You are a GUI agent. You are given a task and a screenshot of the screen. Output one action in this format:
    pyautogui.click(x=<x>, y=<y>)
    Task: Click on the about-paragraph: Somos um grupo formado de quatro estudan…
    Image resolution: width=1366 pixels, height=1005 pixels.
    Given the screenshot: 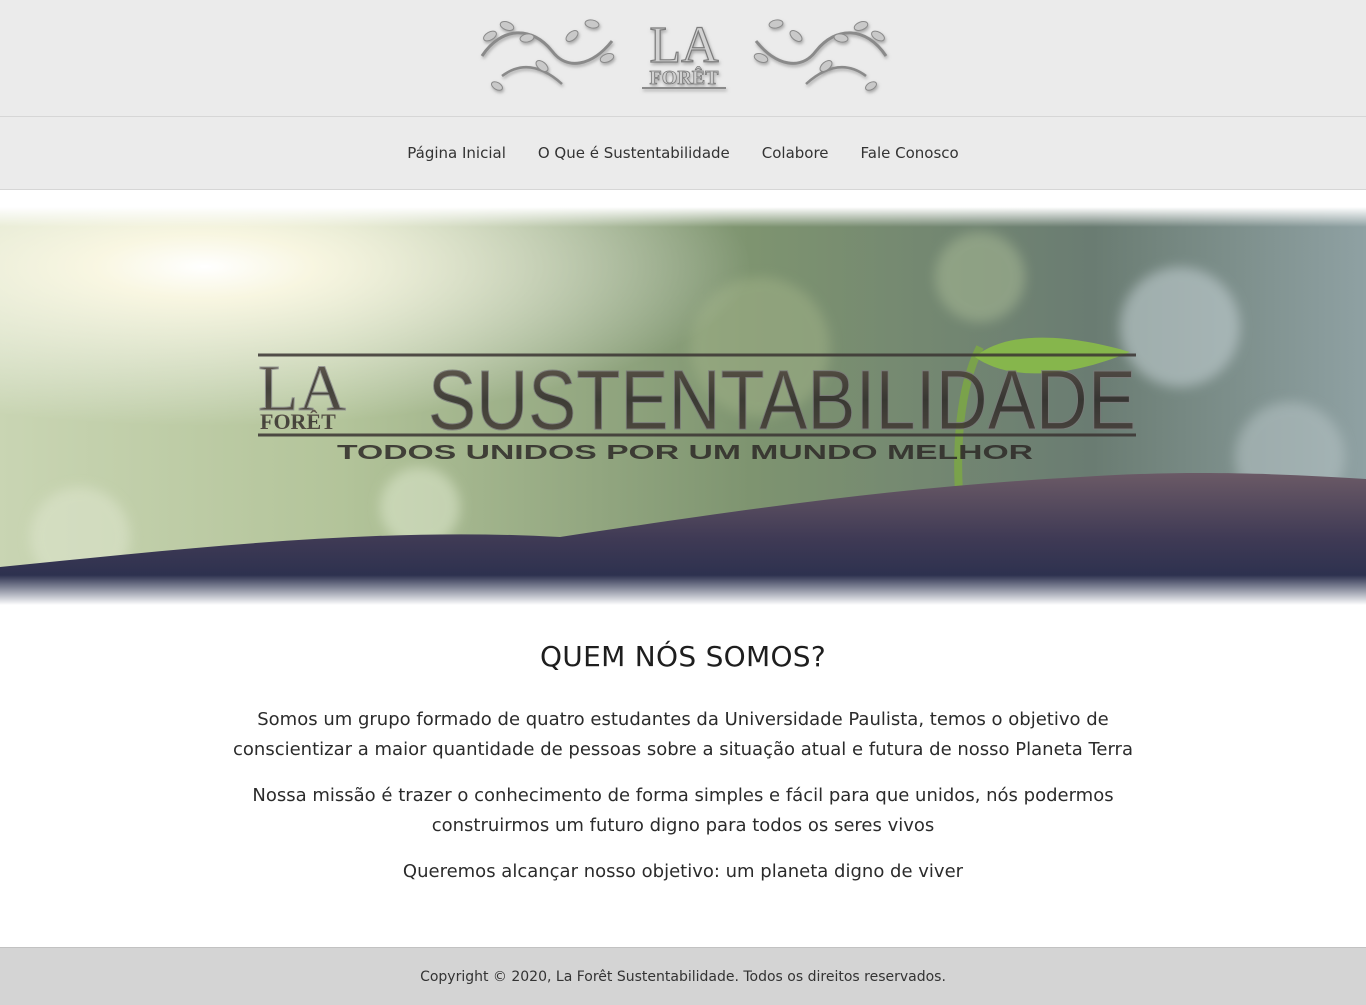 What is the action you would take?
    pyautogui.click(x=683, y=734)
    